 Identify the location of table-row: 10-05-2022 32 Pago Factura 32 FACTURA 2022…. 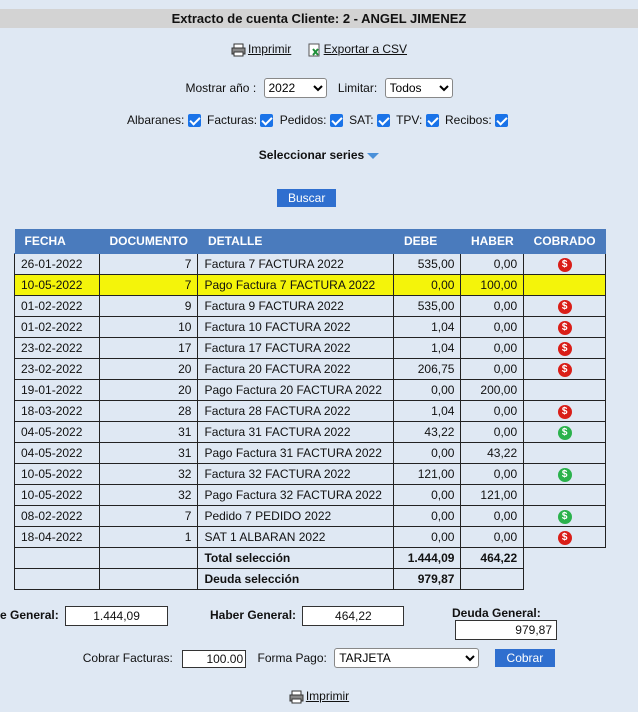
(310, 495).